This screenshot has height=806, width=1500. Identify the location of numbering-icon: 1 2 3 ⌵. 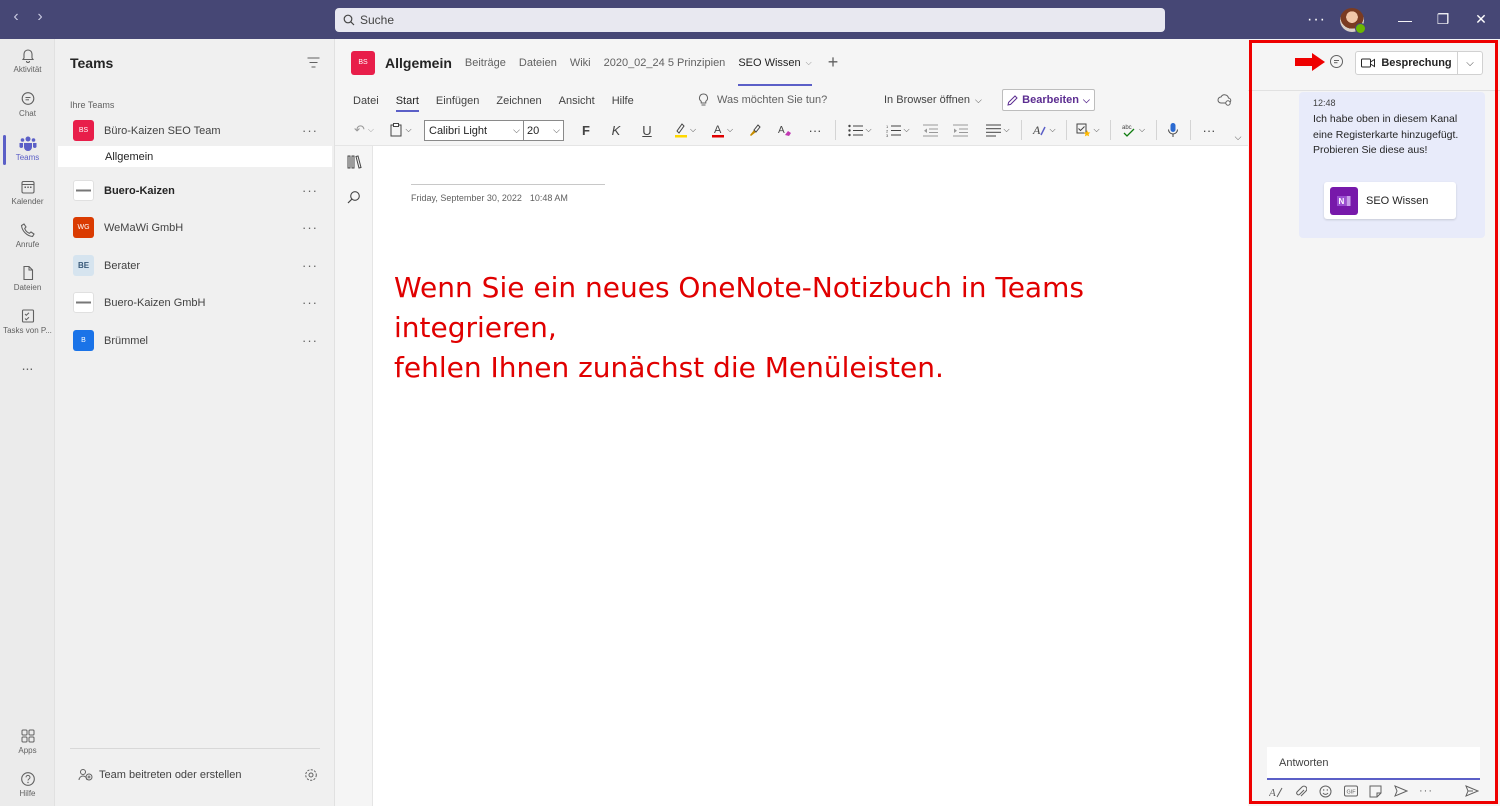
(898, 130).